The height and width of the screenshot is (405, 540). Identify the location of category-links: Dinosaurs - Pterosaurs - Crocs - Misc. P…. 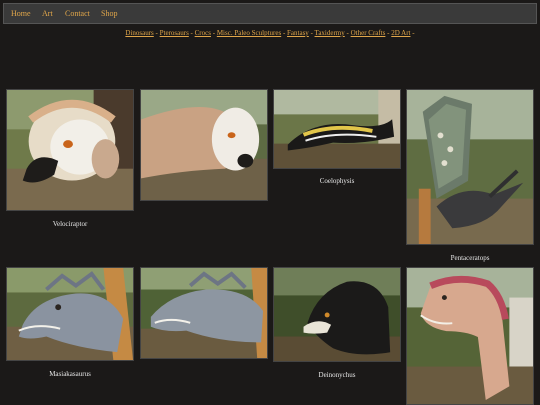
(270, 33).